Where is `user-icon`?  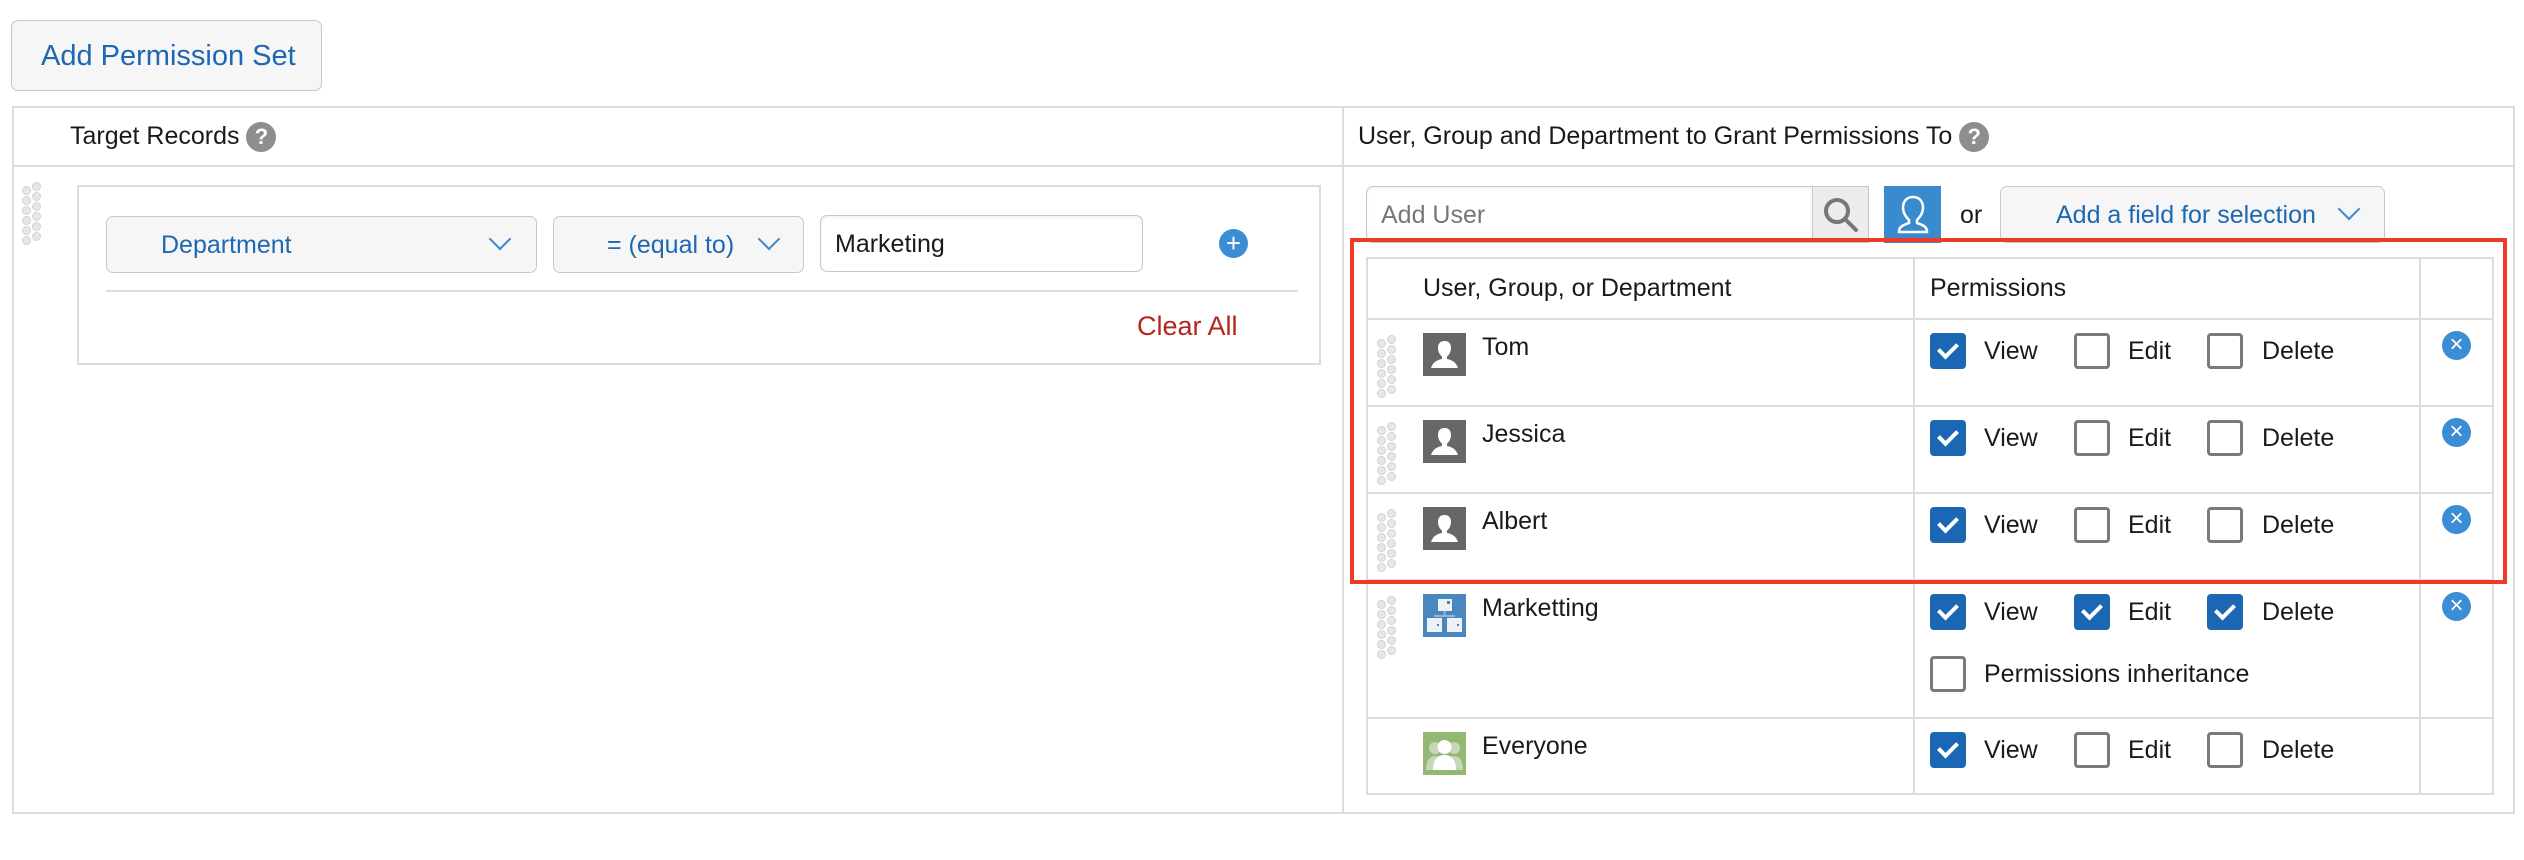 user-icon is located at coordinates (1913, 214).